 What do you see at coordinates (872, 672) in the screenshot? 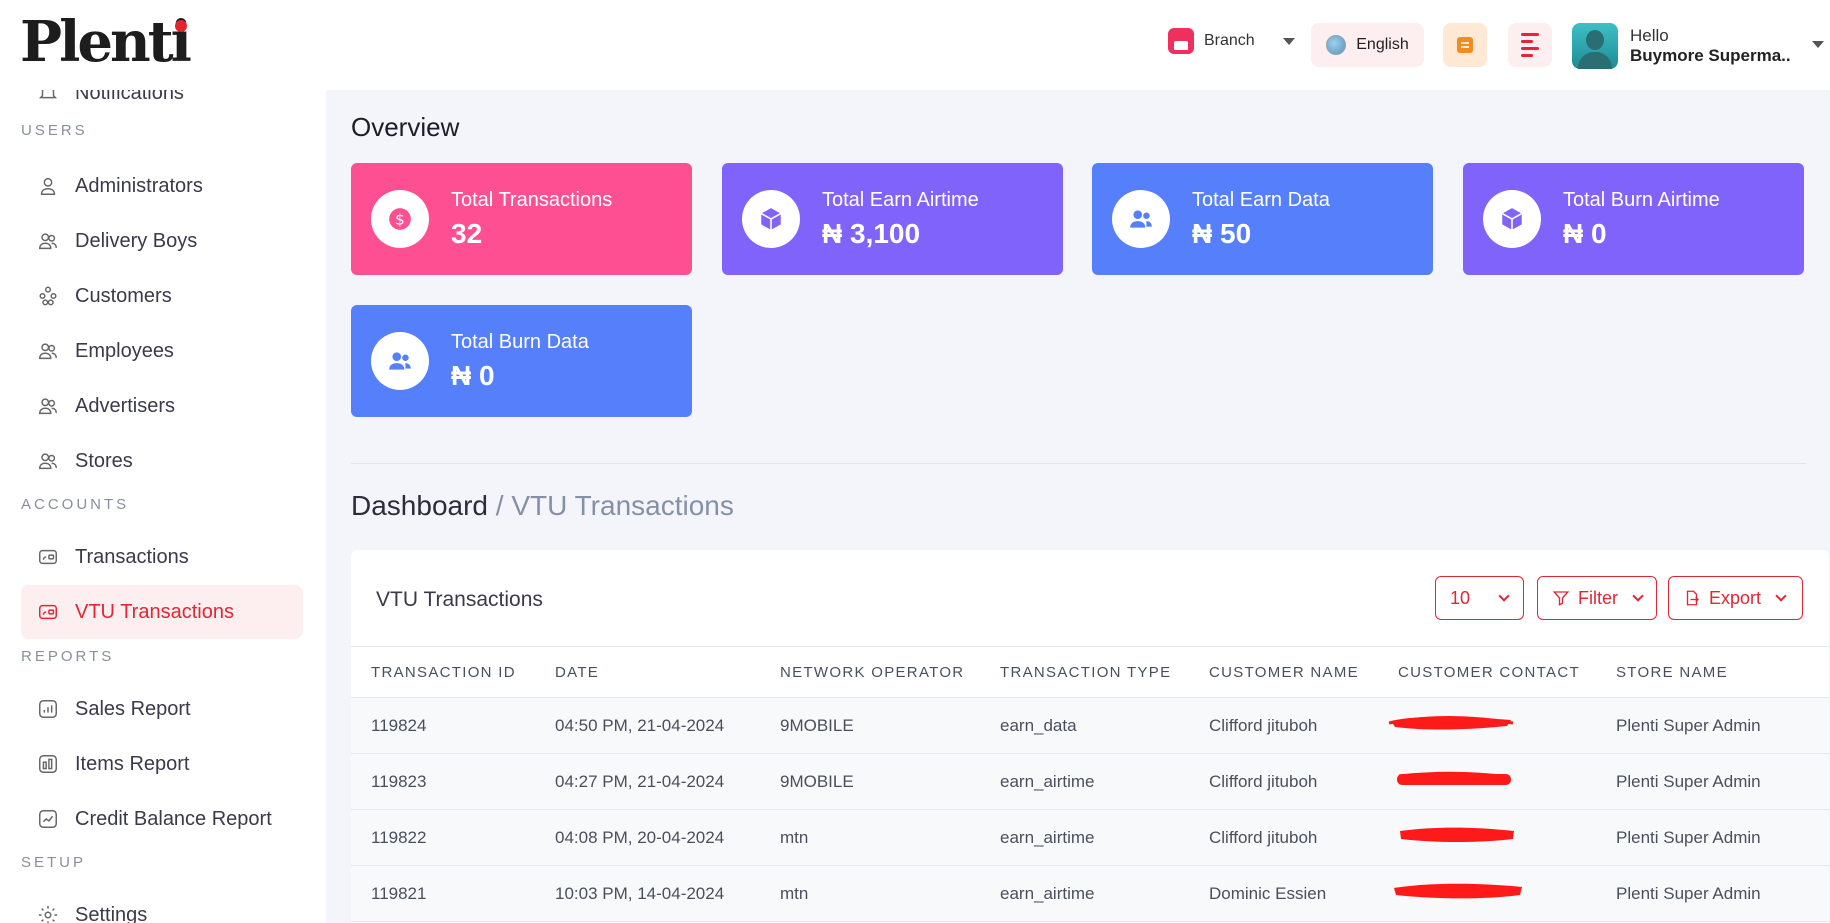
I see `column-header: NETWORK OPERATOR` at bounding box center [872, 672].